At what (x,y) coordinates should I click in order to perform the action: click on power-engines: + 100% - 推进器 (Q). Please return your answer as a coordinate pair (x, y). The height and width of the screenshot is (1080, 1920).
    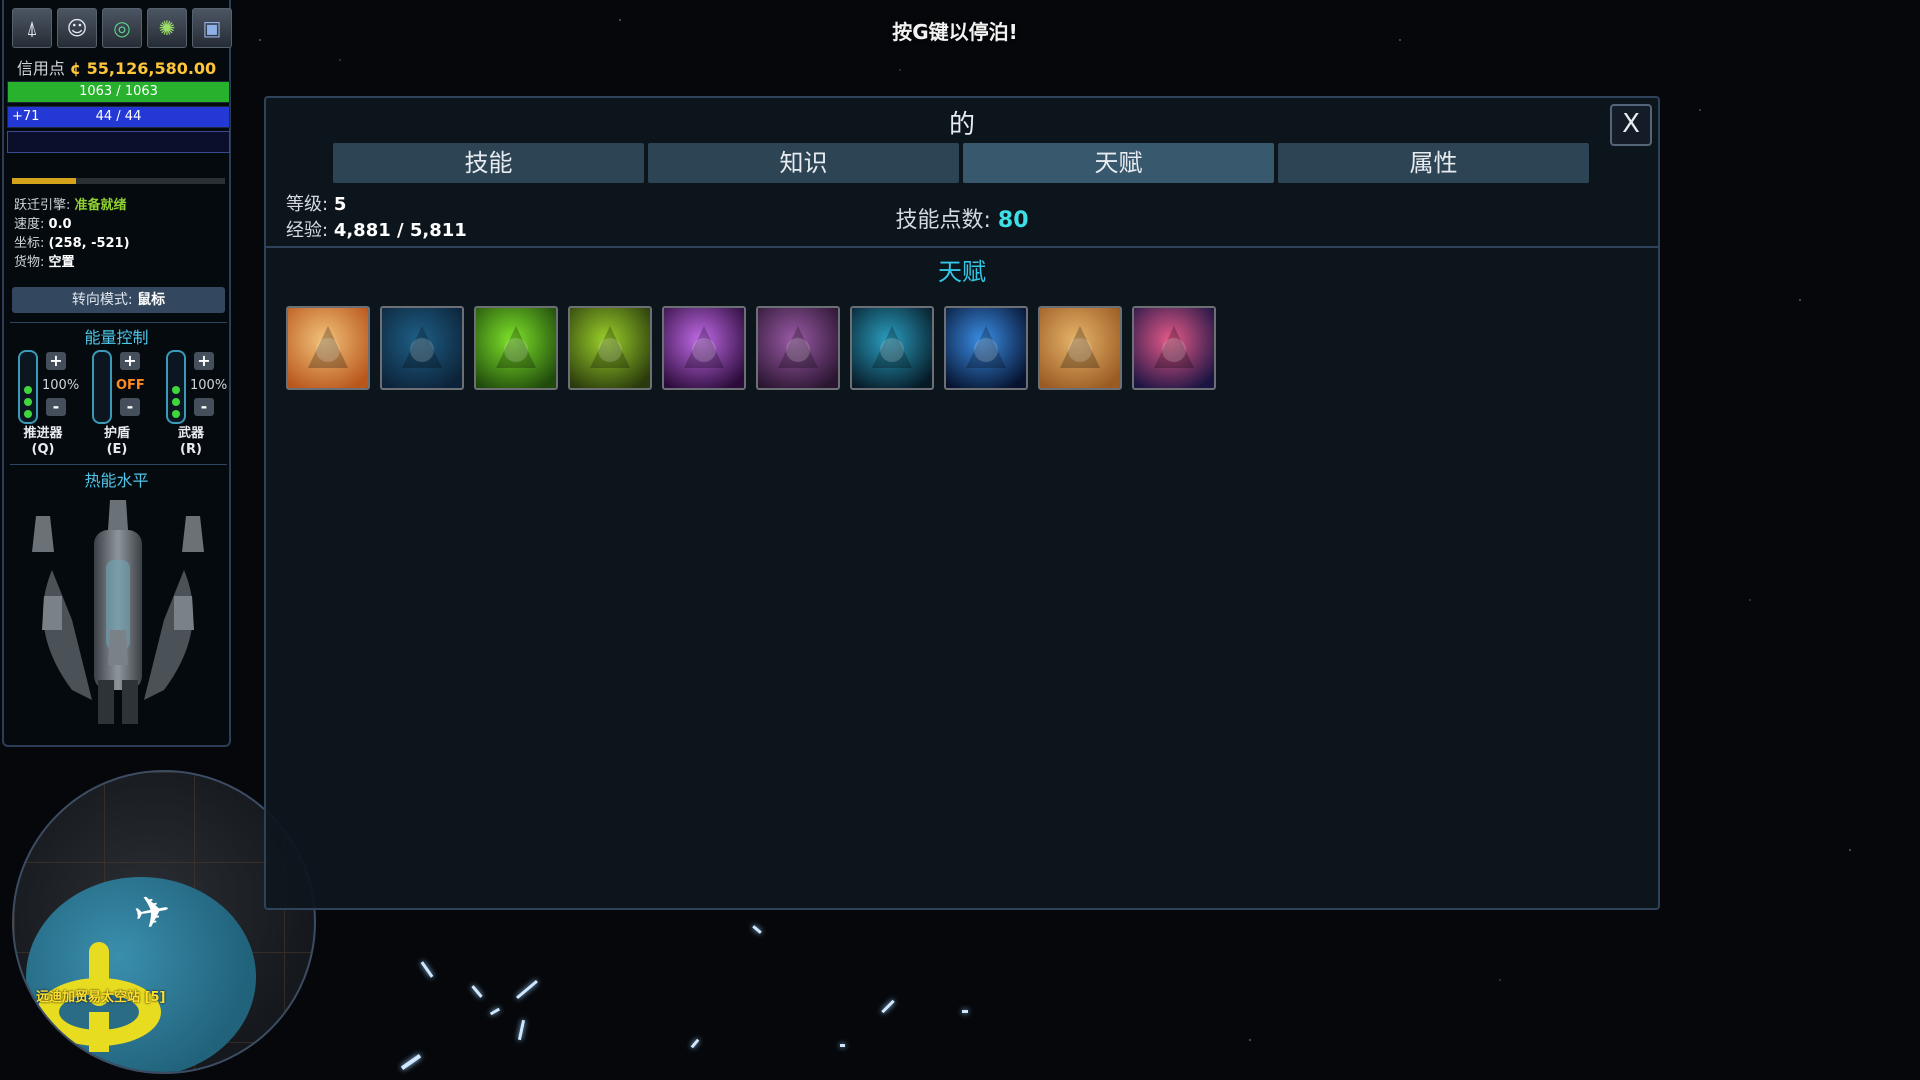
    Looking at the image, I should click on (47, 406).